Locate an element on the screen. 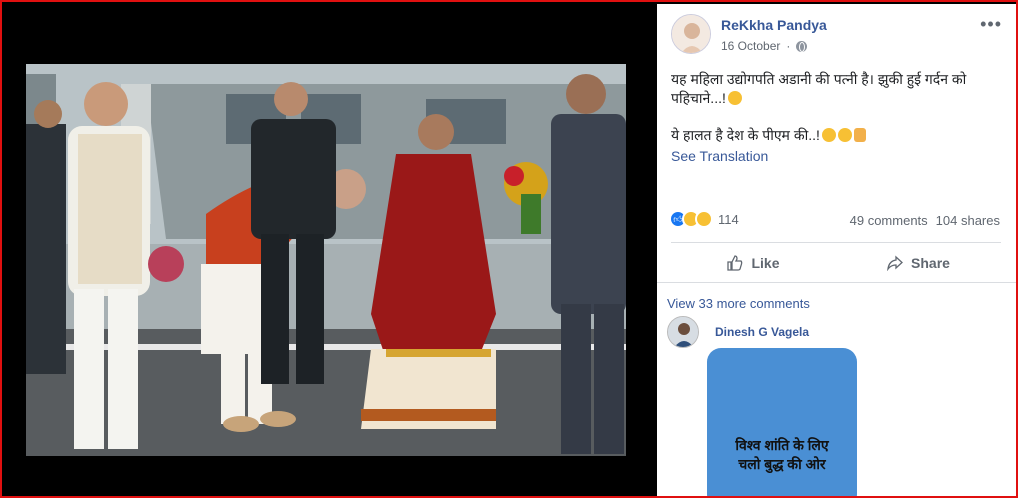 Image resolution: width=1018 pixels, height=498 pixels. shares-count: 104 shares is located at coordinates (968, 220).